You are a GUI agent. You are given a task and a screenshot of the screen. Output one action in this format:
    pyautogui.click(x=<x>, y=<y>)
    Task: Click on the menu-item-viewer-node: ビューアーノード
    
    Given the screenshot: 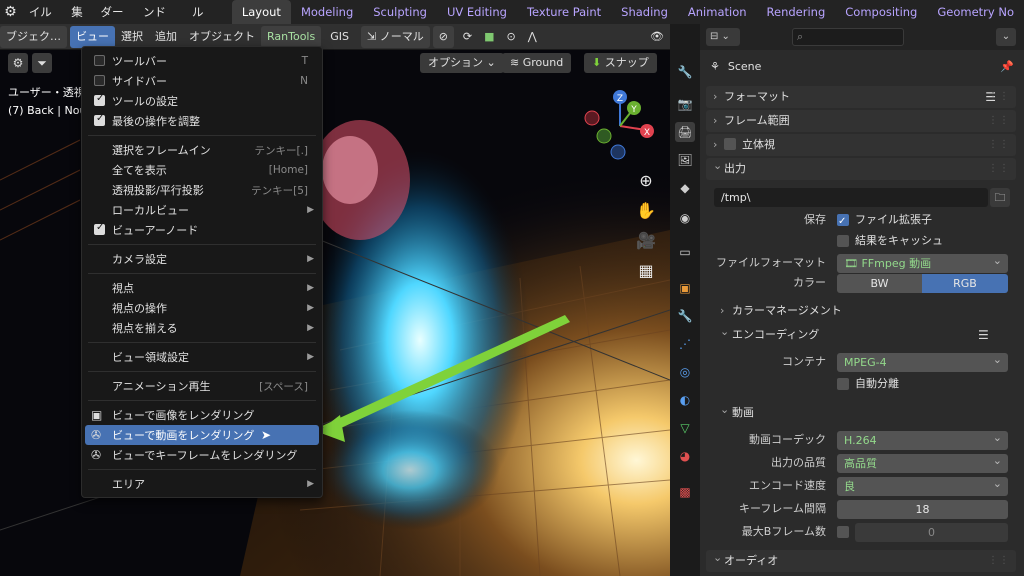 What is the action you would take?
    pyautogui.click(x=202, y=230)
    